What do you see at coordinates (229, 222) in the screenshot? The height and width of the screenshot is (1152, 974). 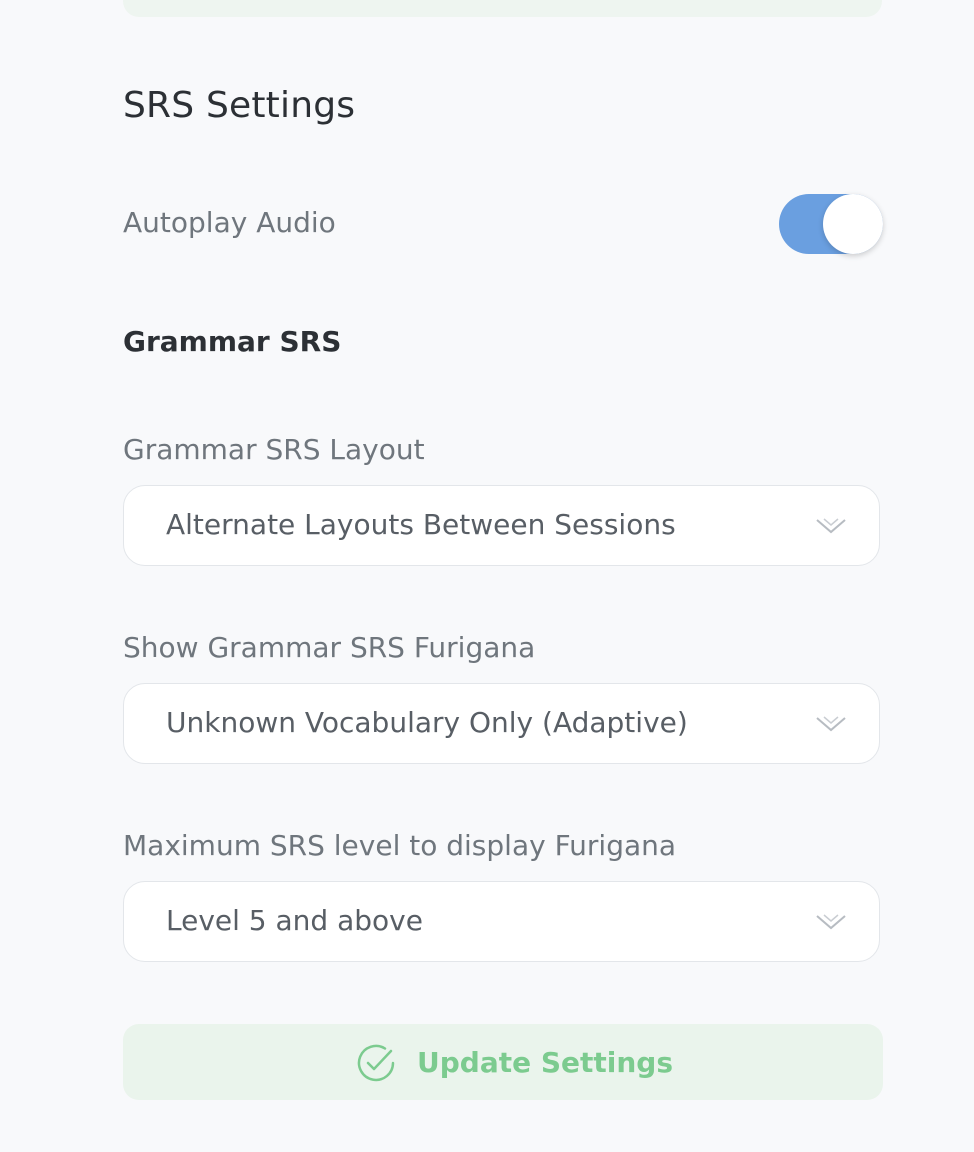 I see `autoplay-audio-label: Autoplay Audio` at bounding box center [229, 222].